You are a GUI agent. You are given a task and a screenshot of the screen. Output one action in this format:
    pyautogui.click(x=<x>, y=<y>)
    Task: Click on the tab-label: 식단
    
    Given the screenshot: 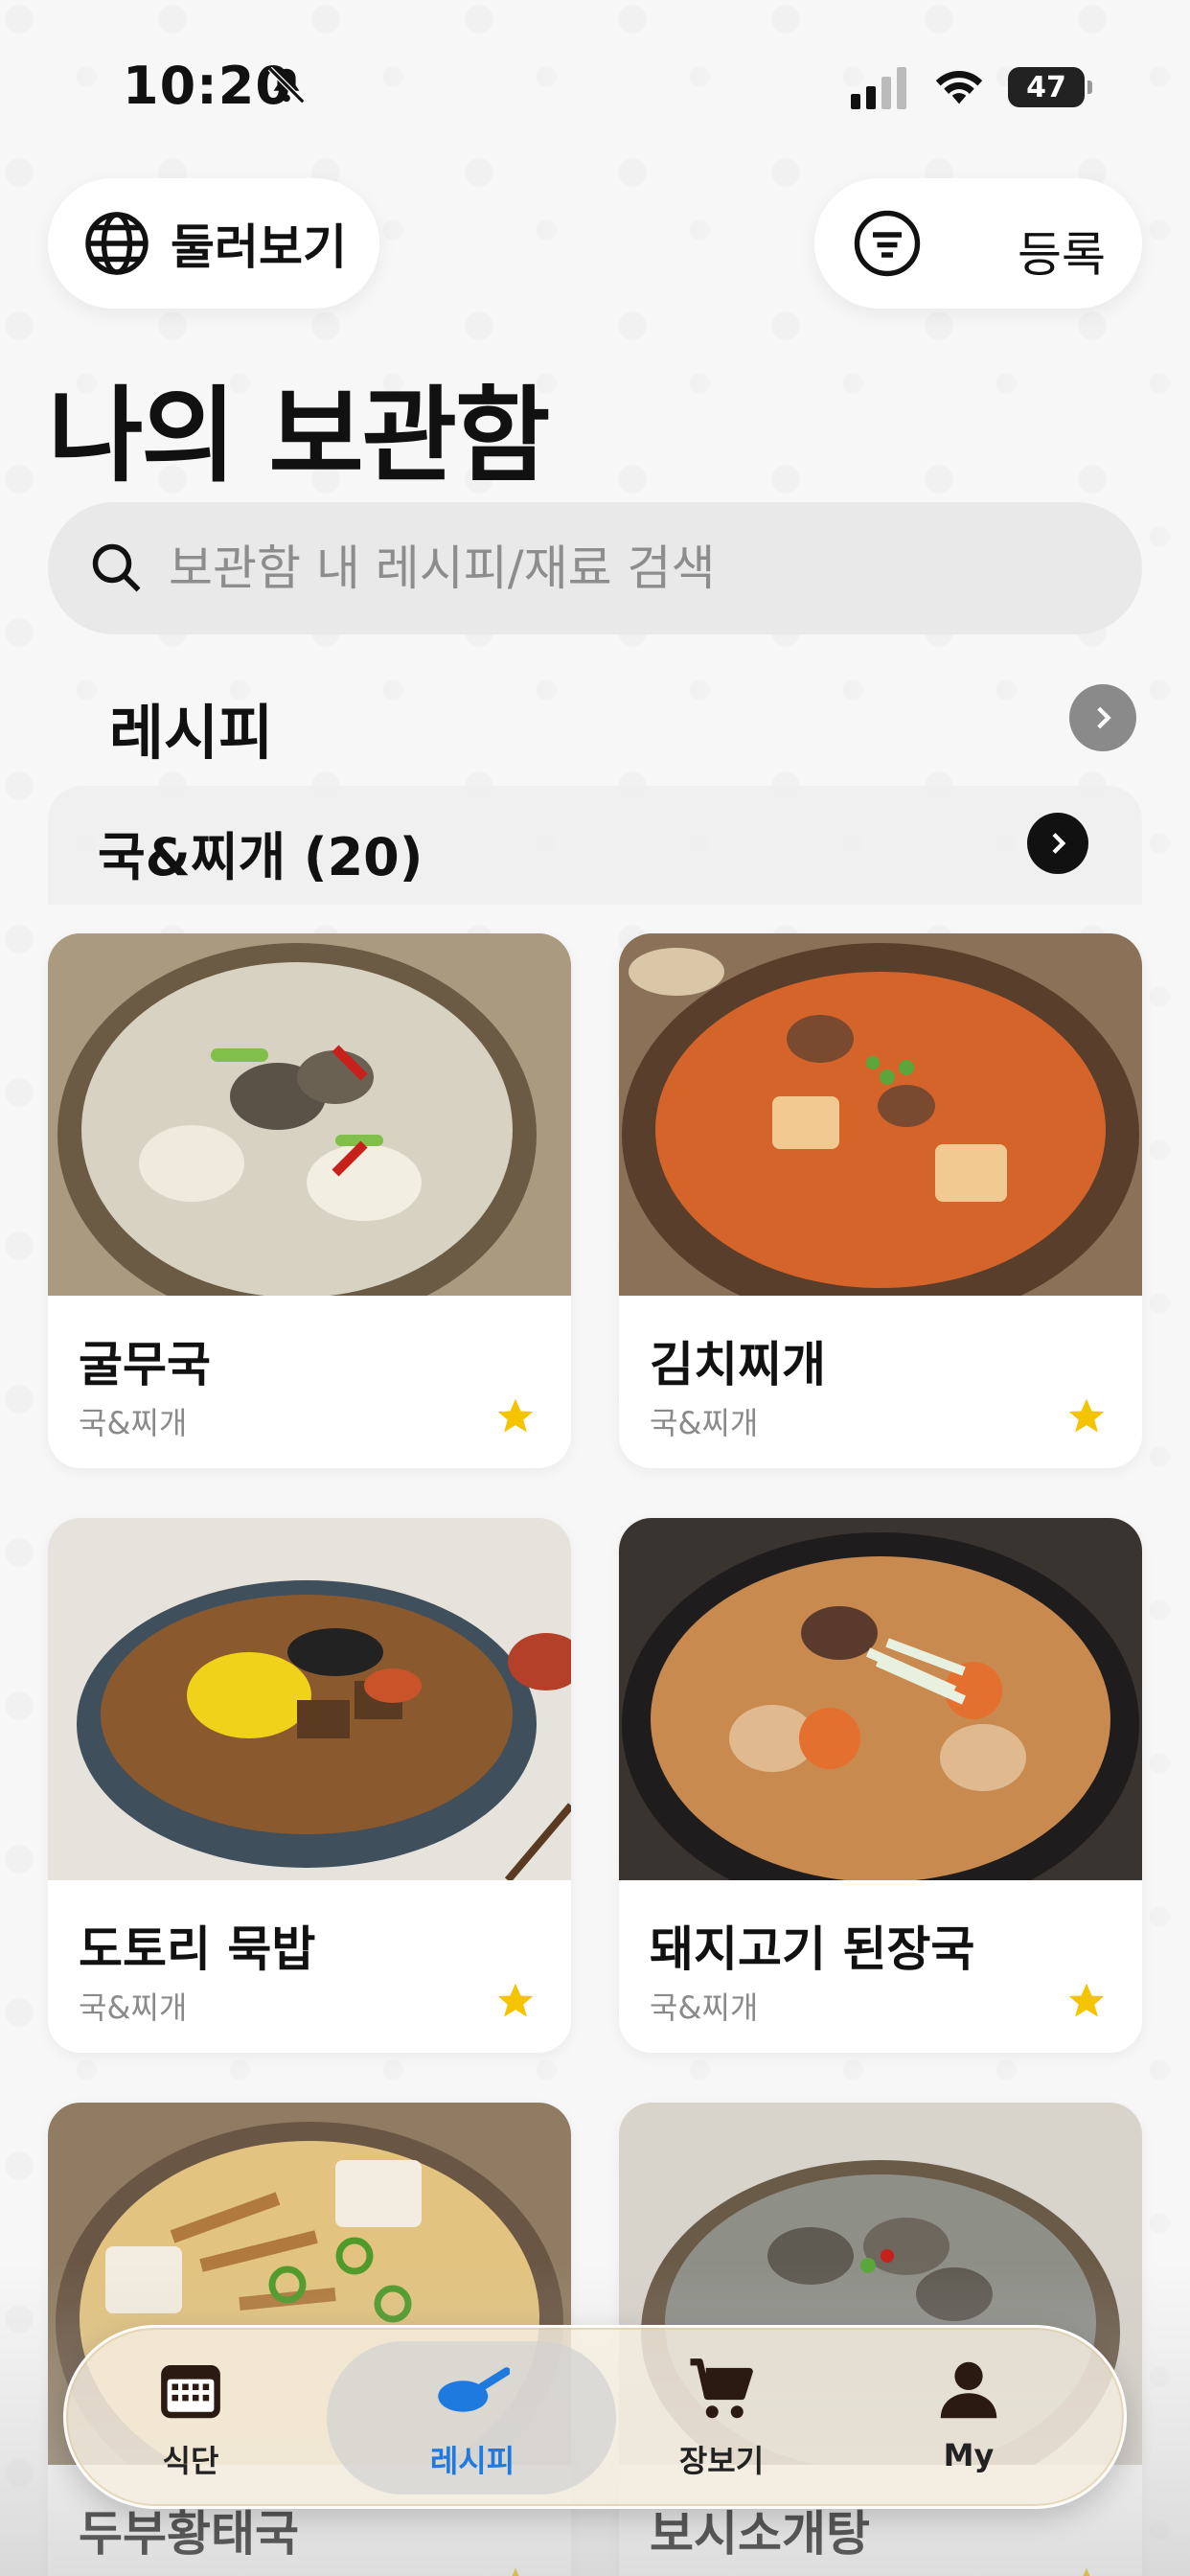 What is the action you would take?
    pyautogui.click(x=191, y=2461)
    